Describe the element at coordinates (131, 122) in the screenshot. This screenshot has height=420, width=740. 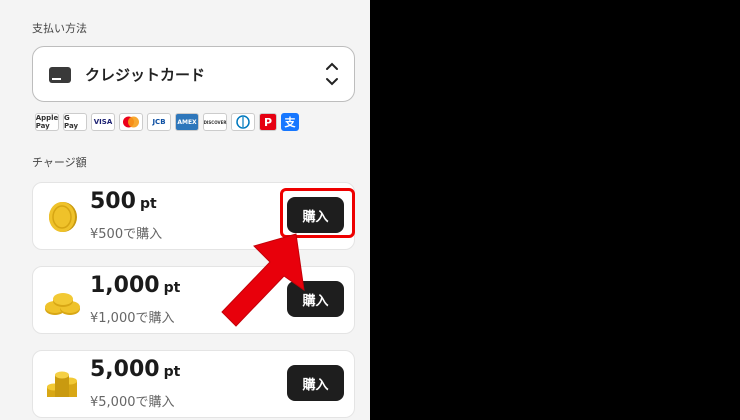
I see `mastercard-logo` at that location.